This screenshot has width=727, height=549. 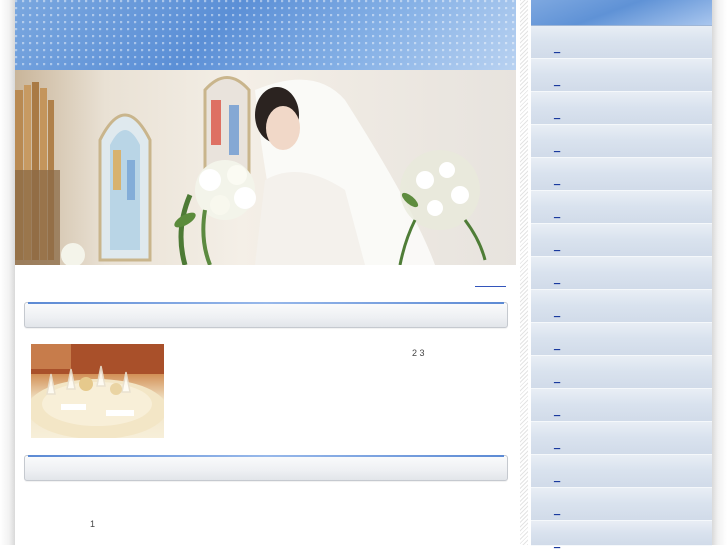 What do you see at coordinates (215, 212) in the screenshot?
I see `bouquet` at bounding box center [215, 212].